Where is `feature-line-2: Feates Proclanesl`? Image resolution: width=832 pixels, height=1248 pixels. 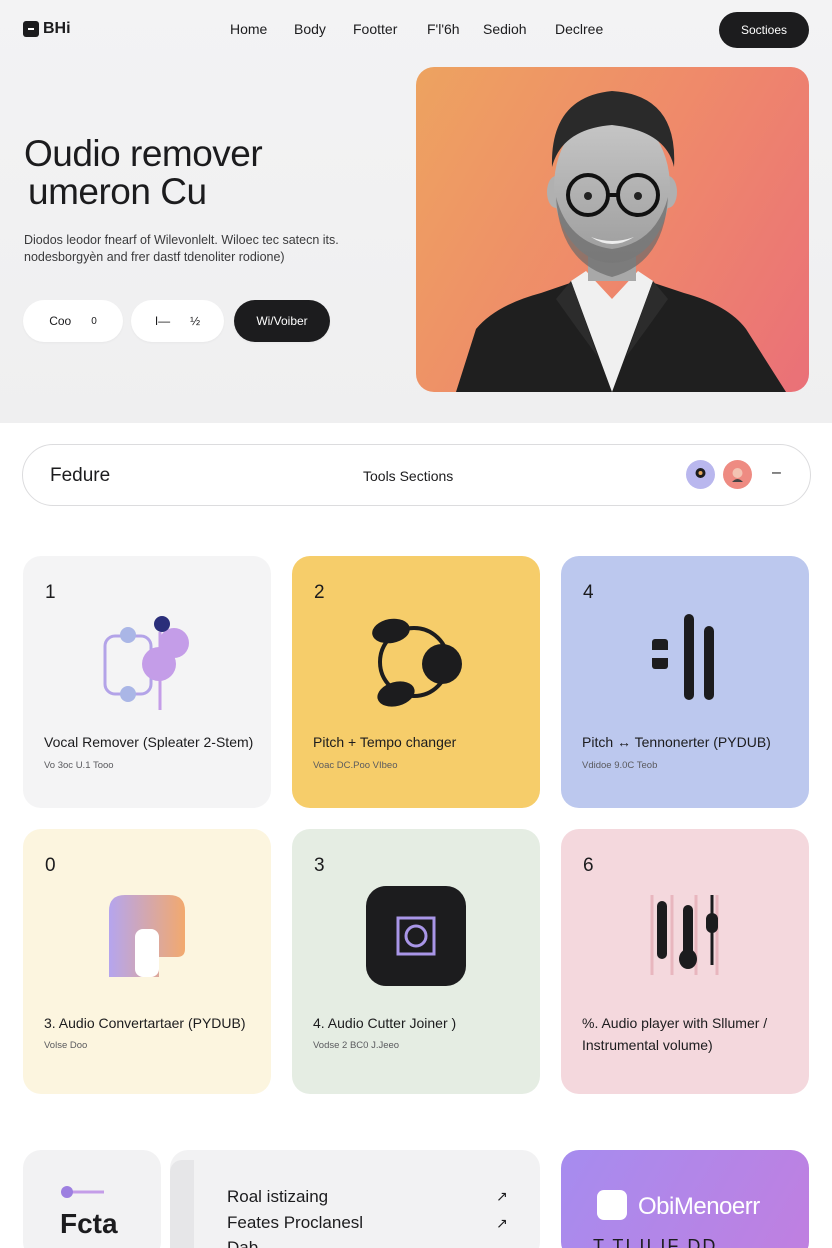
feature-line-2: Feates Proclanesl is located at coordinates (295, 1223).